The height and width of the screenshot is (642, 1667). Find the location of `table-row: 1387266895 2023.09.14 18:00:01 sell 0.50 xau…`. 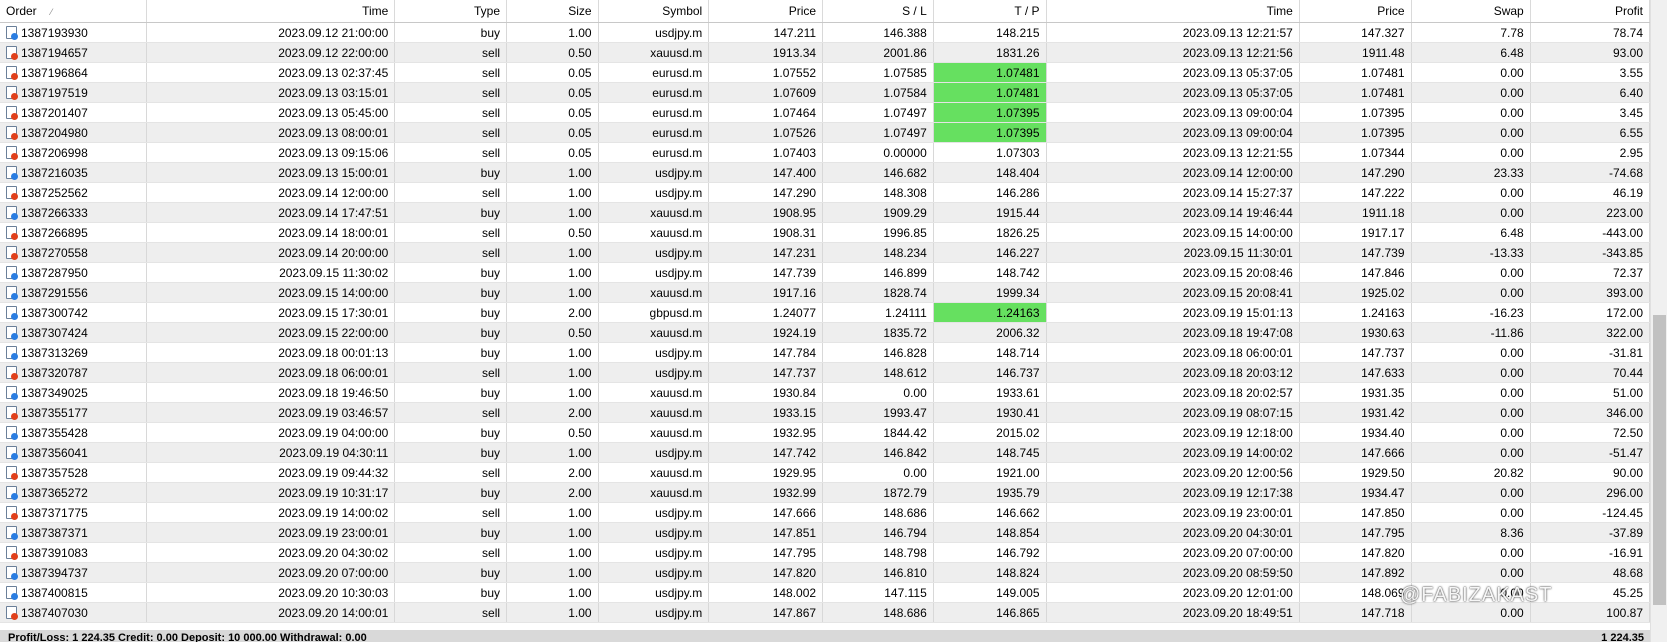

table-row: 1387266895 2023.09.14 18:00:01 sell 0.50 xau… is located at coordinates (825, 232).